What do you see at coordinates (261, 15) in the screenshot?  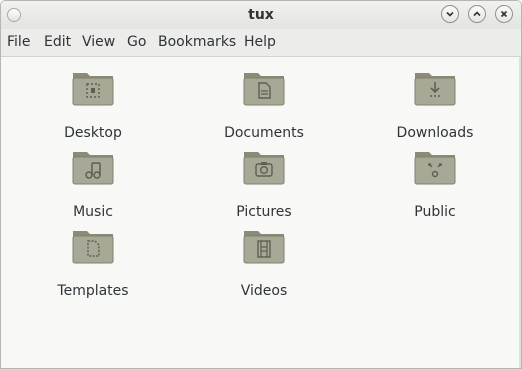 I see `titlebar: tux` at bounding box center [261, 15].